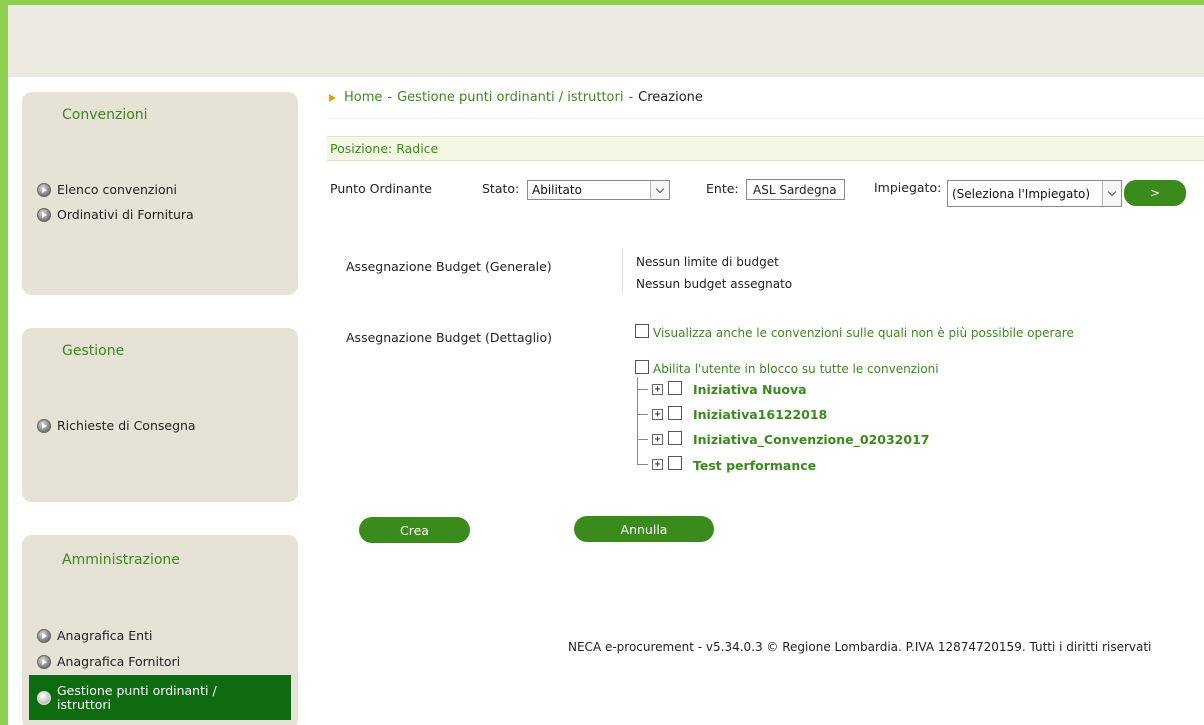  I want to click on impiegato-select-value: (Seleziona l'Impiegato), so click(1021, 193).